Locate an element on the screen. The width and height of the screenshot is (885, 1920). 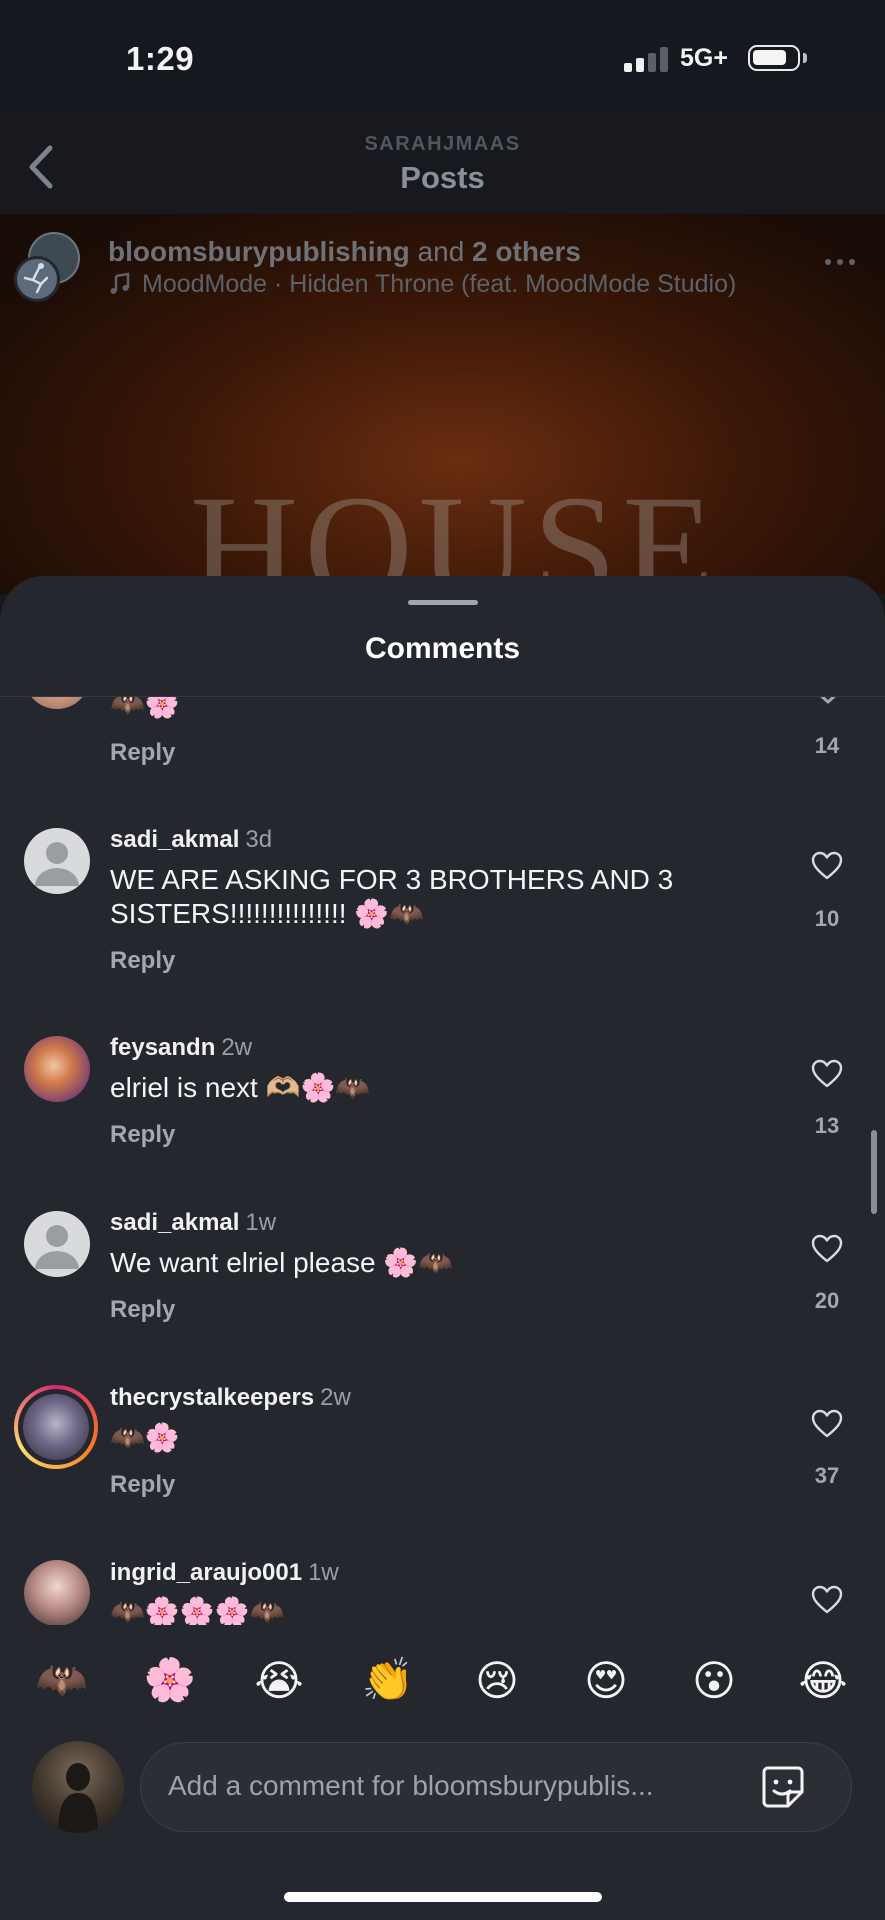
emoji-bat: 🦇 is located at coordinates (62, 1680).